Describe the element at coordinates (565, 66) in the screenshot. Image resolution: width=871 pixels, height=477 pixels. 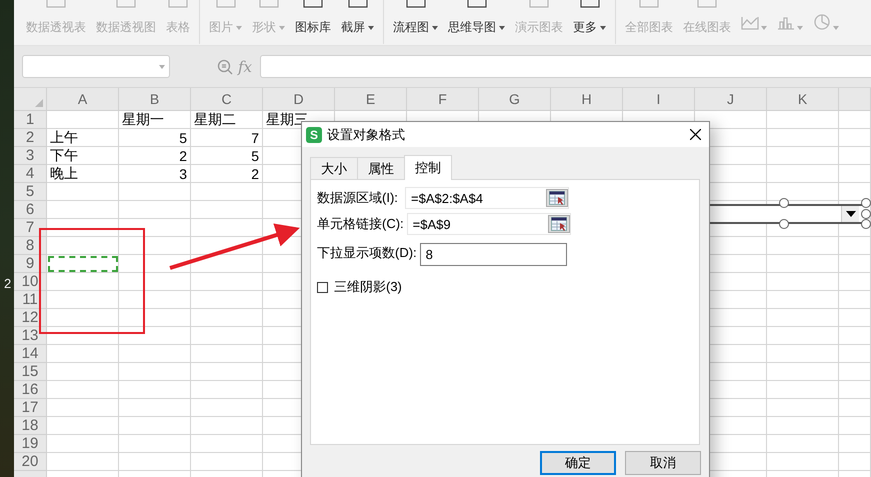
I see `formula-input` at that location.